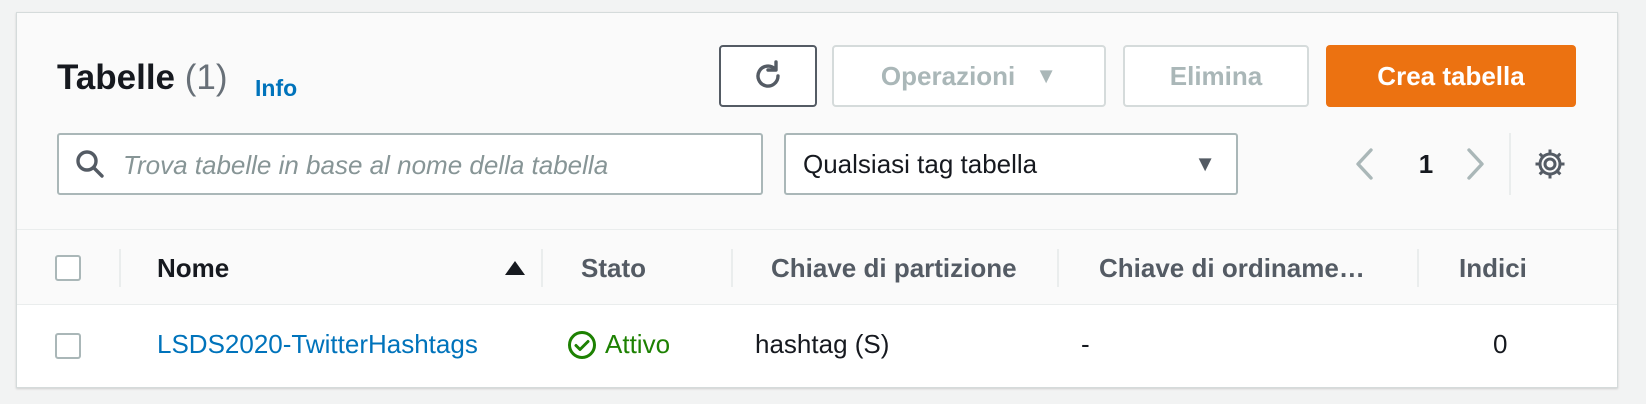 Image resolution: width=1646 pixels, height=404 pixels. I want to click on refresh-icon, so click(768, 74).